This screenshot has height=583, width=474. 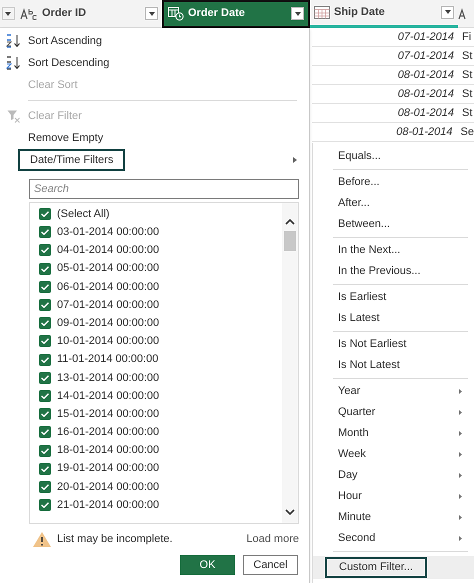 I want to click on scroll-up-icon, so click(x=290, y=222).